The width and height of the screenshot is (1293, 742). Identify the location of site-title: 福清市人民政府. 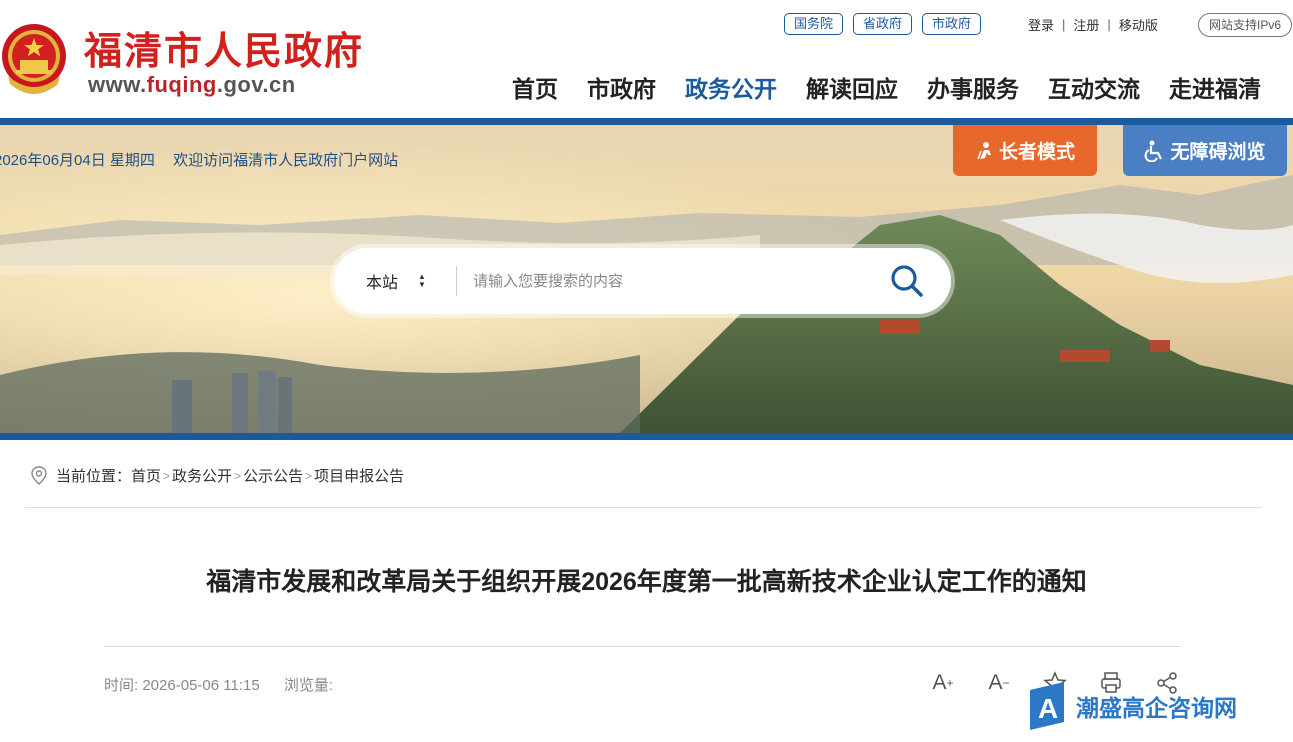
(224, 47).